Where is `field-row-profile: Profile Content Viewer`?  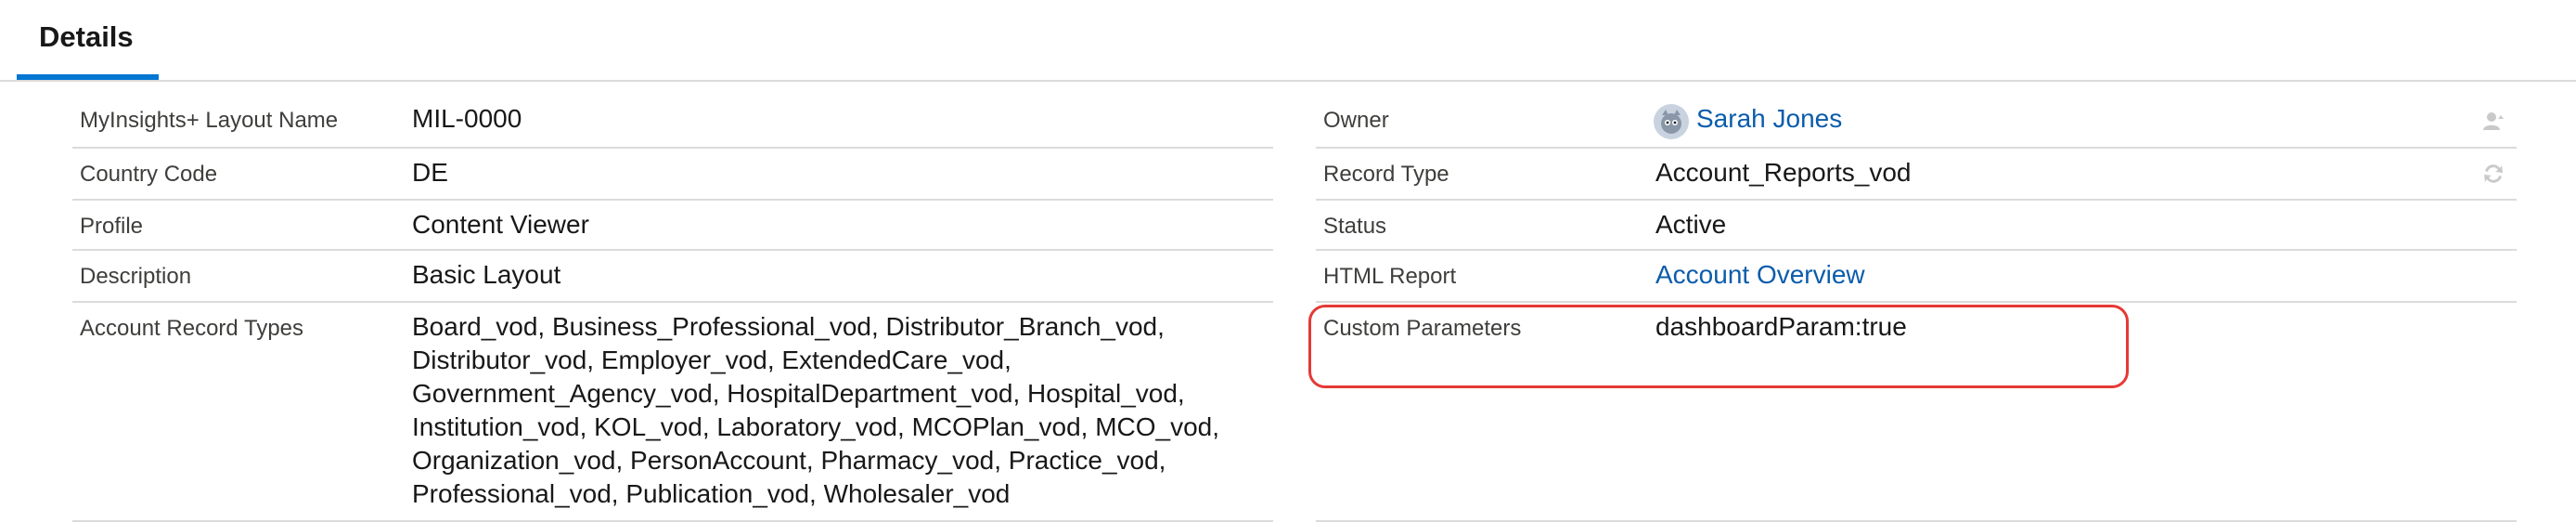 field-row-profile: Profile Content Viewer is located at coordinates (672, 226).